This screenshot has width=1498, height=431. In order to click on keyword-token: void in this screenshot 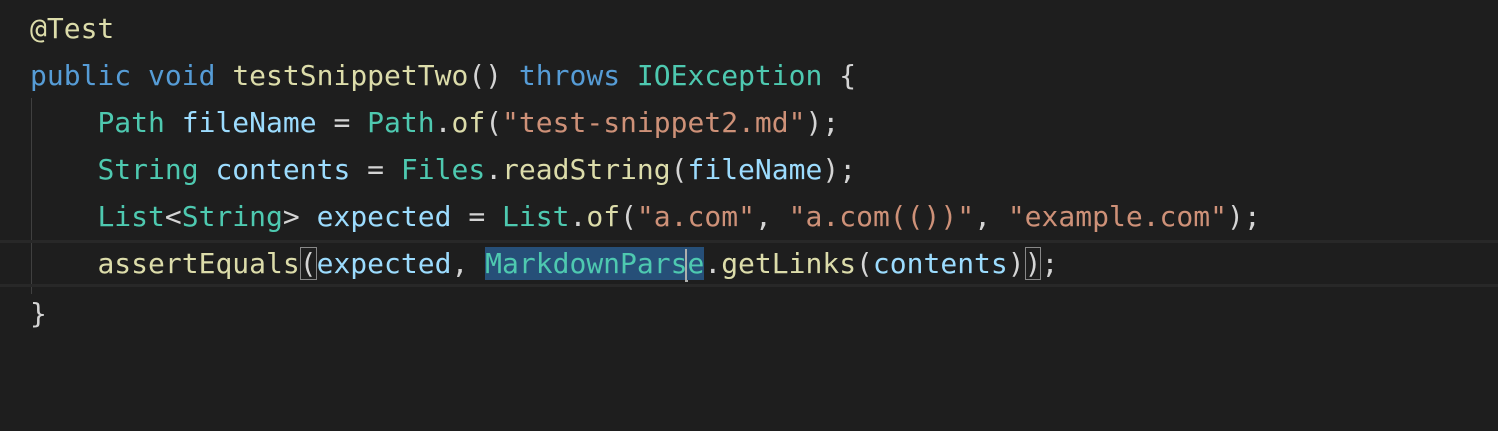, I will do `click(182, 75)`.